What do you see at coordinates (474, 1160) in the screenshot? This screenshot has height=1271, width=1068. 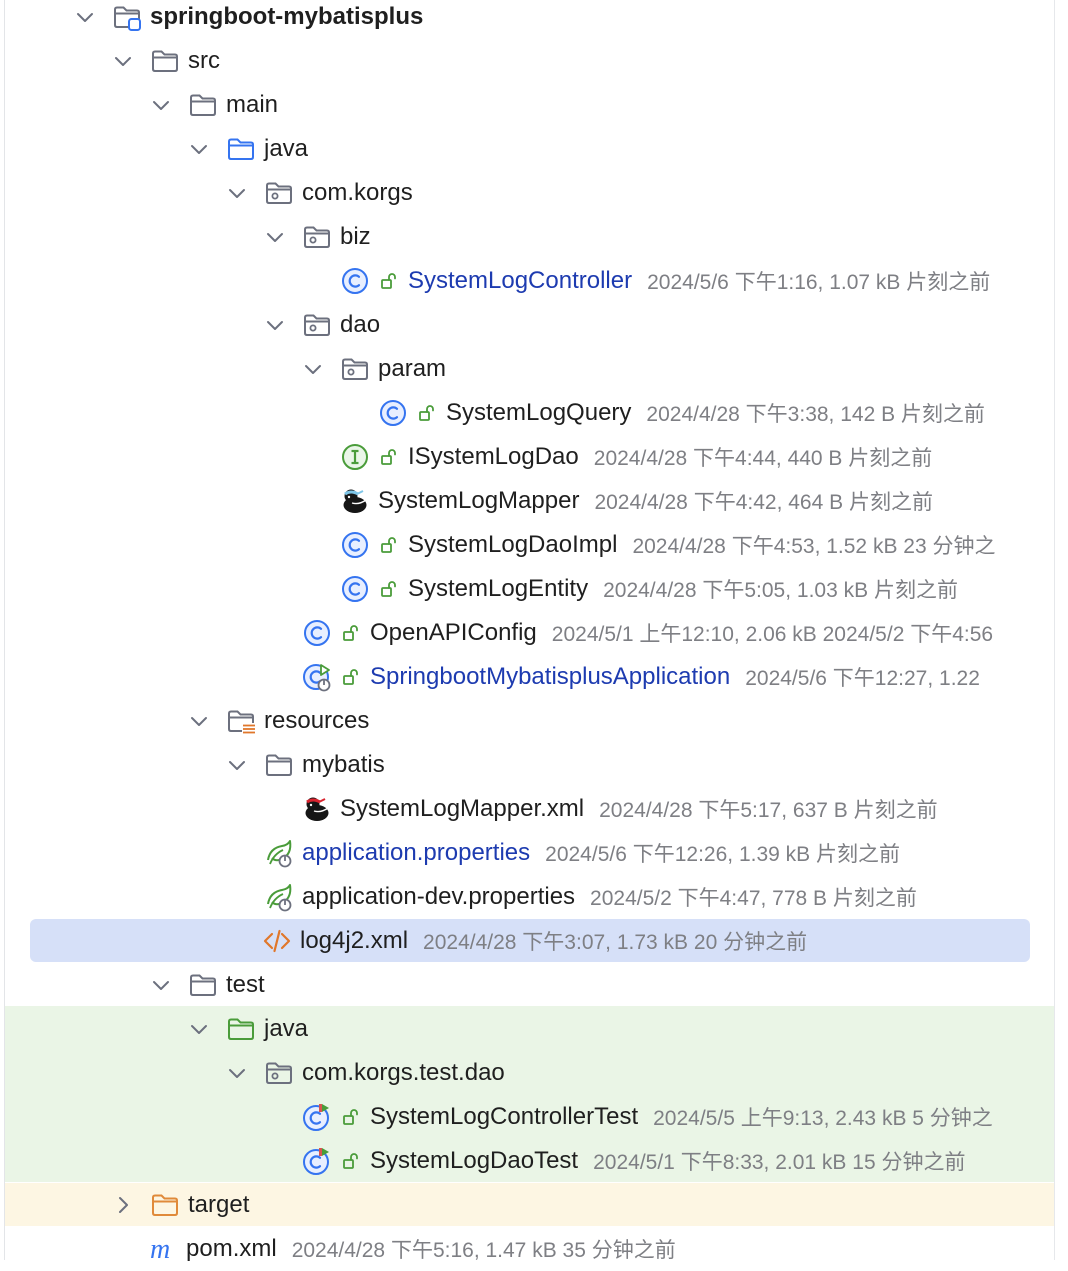 I see `file-name: SystemLogDaoTest` at bounding box center [474, 1160].